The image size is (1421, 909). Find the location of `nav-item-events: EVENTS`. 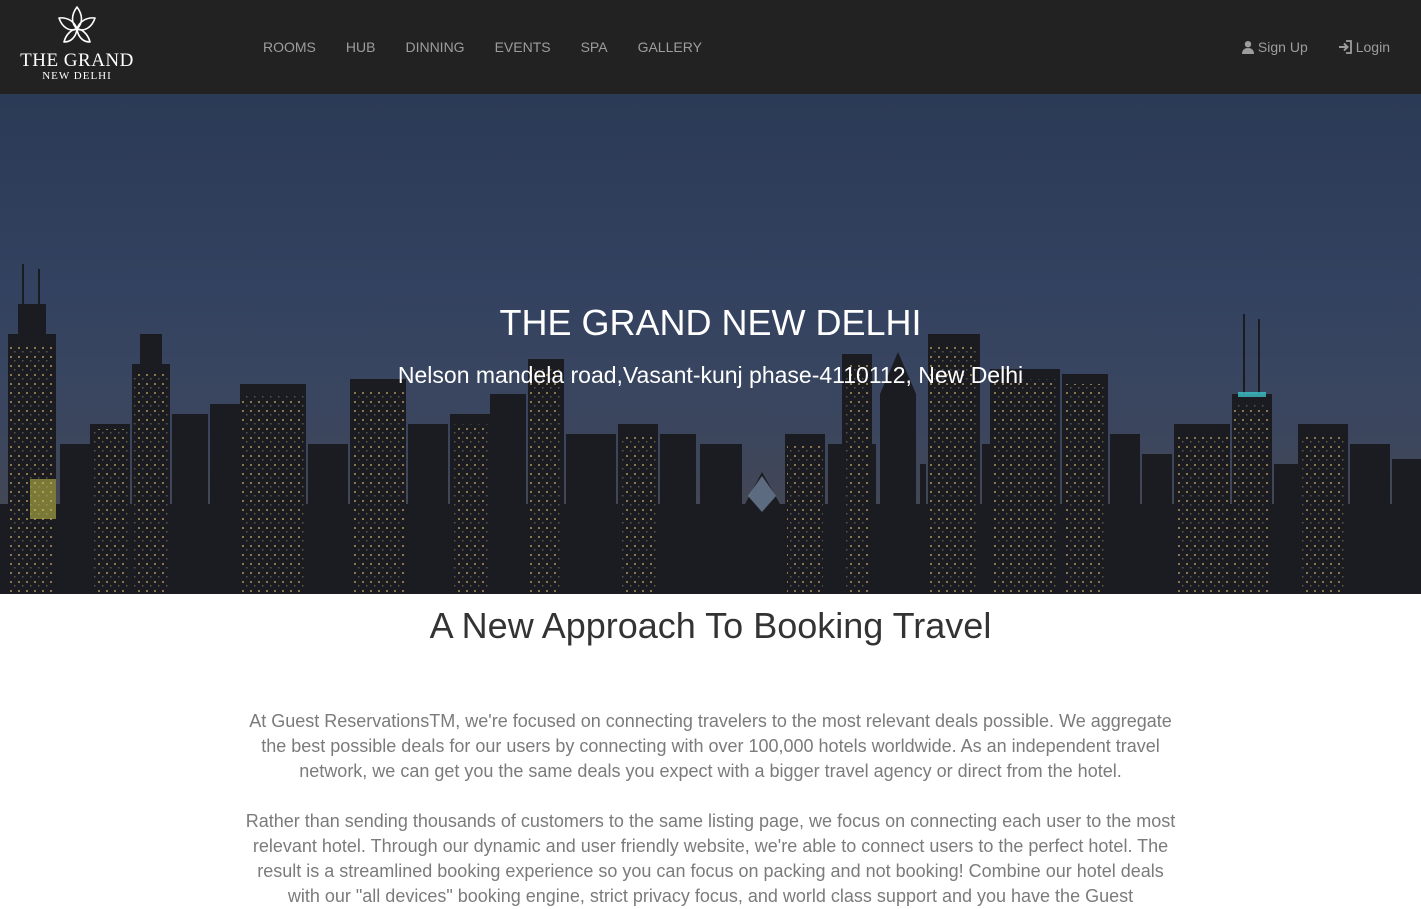

nav-item-events: EVENTS is located at coordinates (523, 47).